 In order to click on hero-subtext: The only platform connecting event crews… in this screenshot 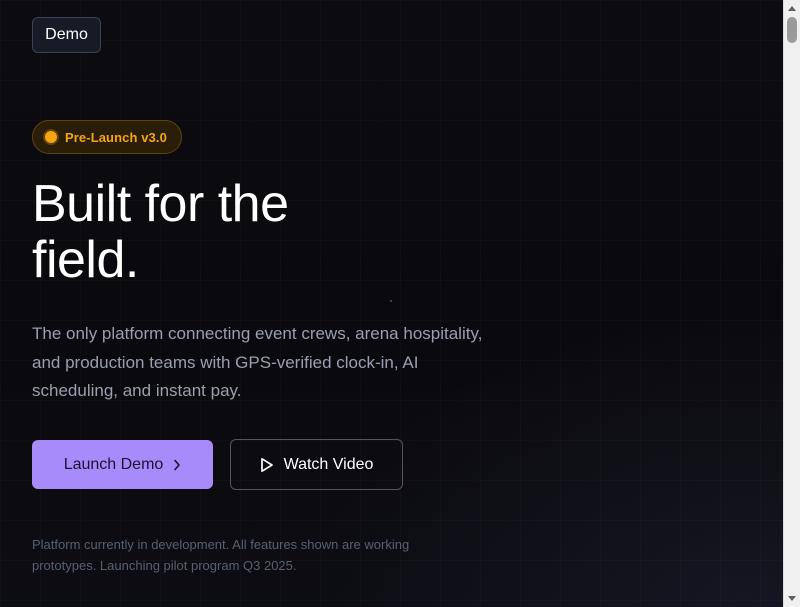, I will do `click(257, 362)`.